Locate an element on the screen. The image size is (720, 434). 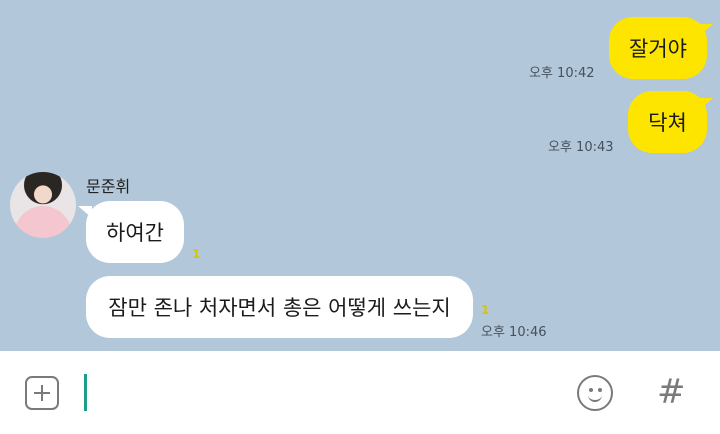
plus-square-icon is located at coordinates (42, 393).